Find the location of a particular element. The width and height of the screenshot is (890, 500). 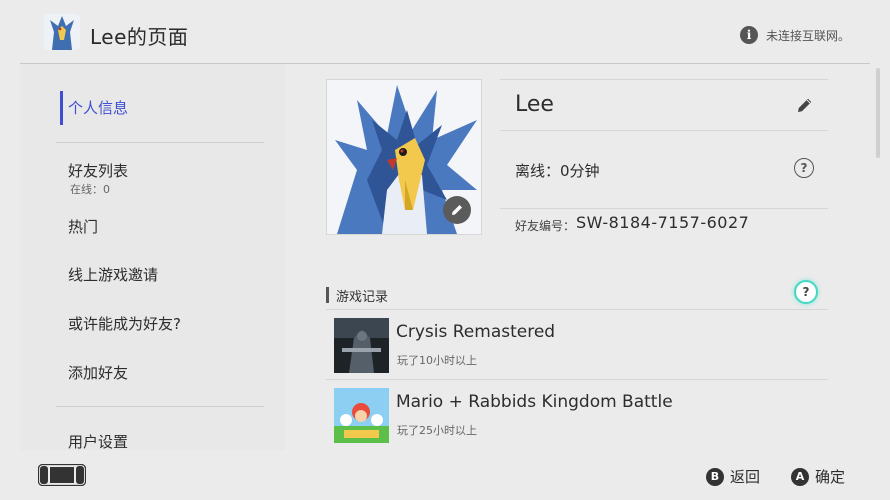

page-title: Lee的页面 is located at coordinates (139, 37).